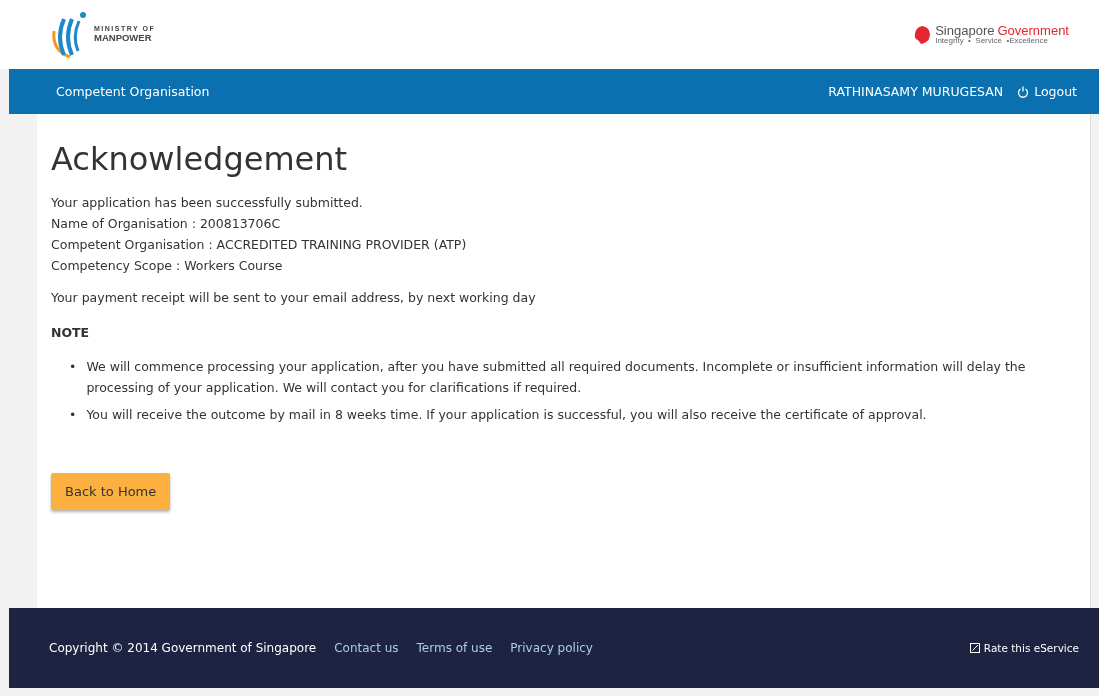  I want to click on back-home-button: Back to Home, so click(111, 491).